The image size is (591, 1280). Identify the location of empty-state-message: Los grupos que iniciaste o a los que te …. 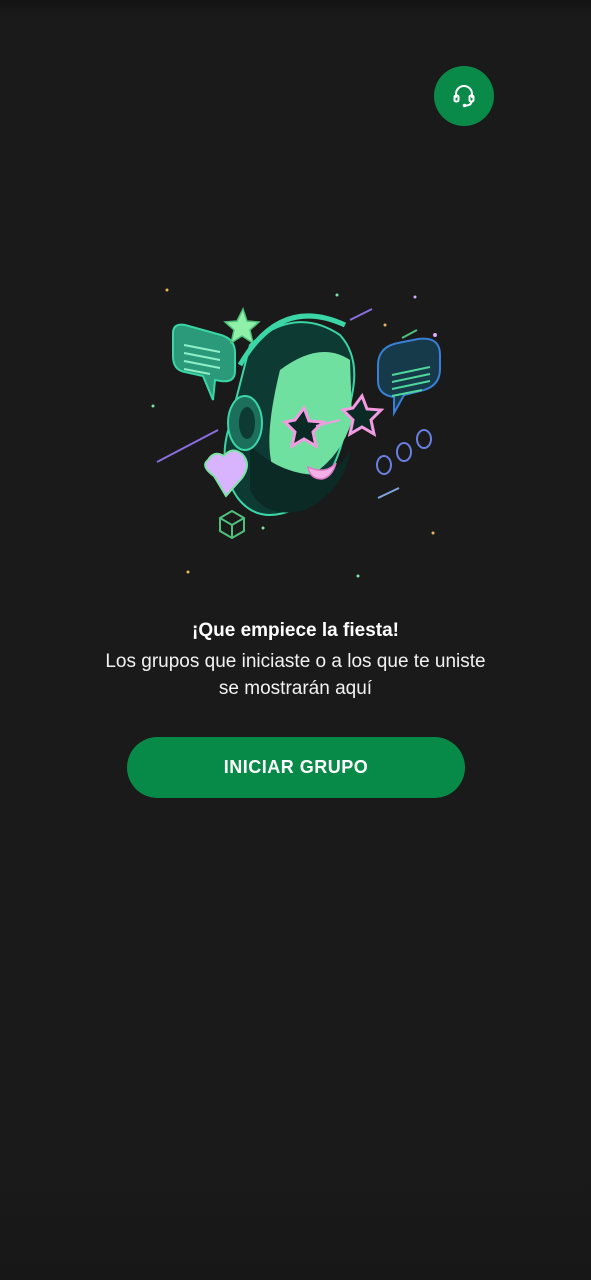
(295, 675).